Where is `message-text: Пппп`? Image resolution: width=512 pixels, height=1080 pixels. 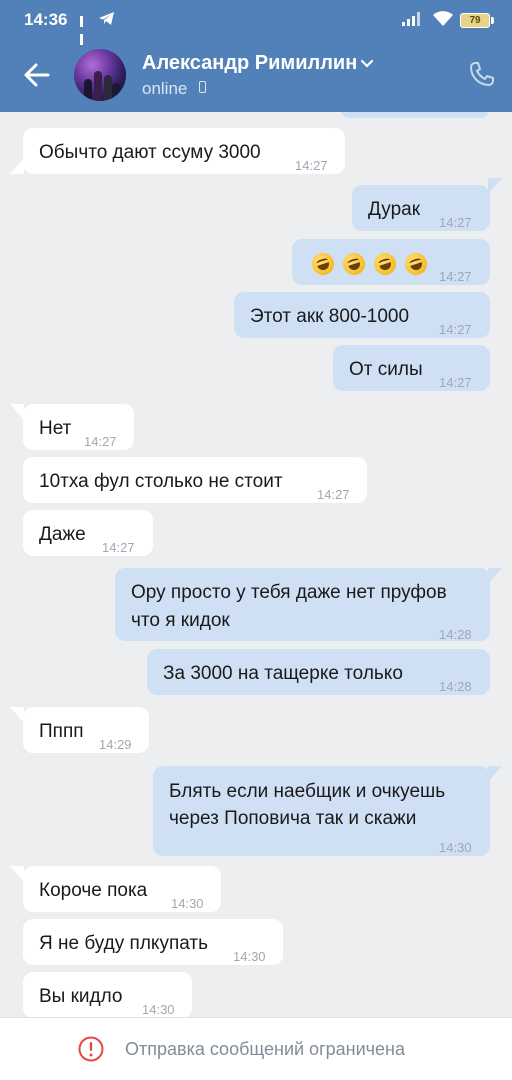
message-text: Пппп is located at coordinates (61, 731).